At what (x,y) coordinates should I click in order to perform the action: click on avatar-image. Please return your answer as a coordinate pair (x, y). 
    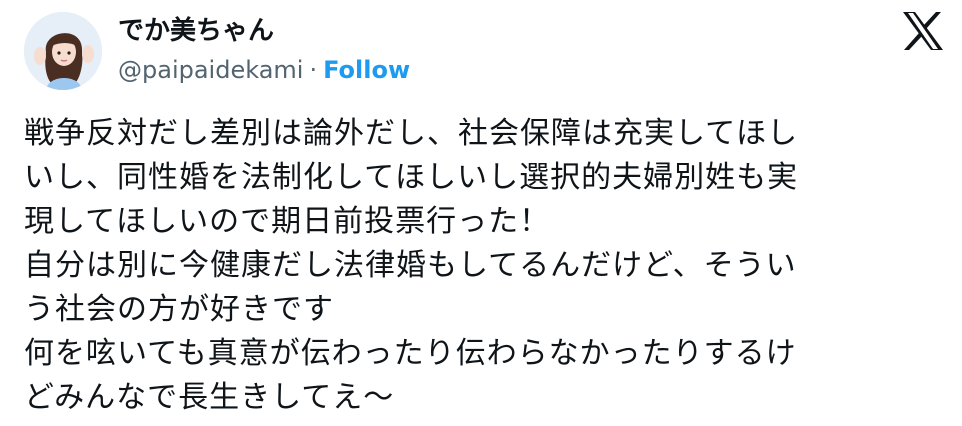
    Looking at the image, I should click on (63, 51).